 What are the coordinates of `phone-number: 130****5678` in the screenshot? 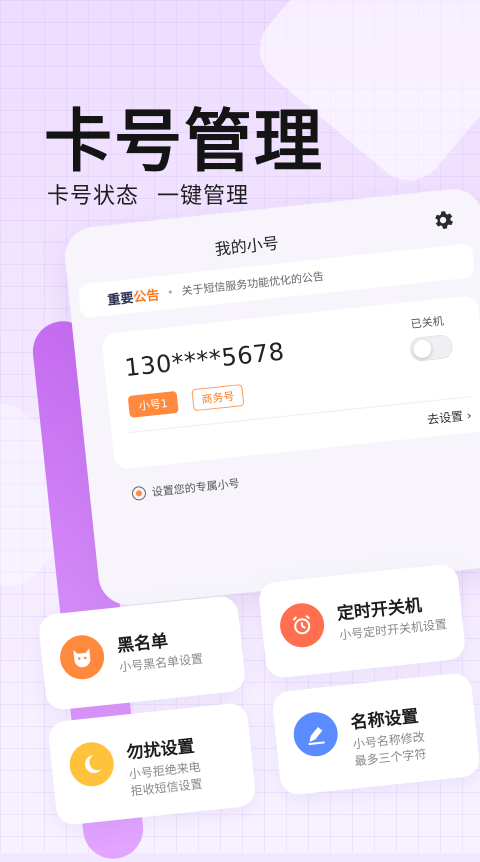 It's located at (204, 360).